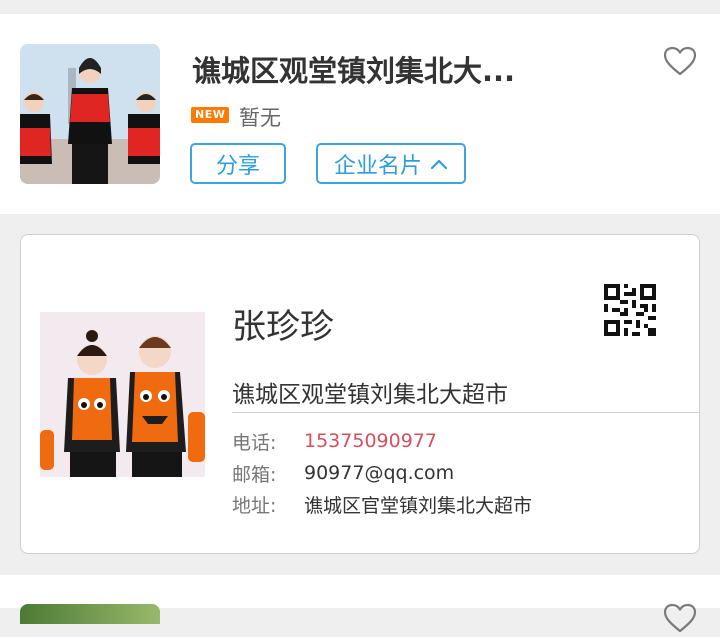 The image size is (720, 637). What do you see at coordinates (360, 7) in the screenshot?
I see `top-spacer` at bounding box center [360, 7].